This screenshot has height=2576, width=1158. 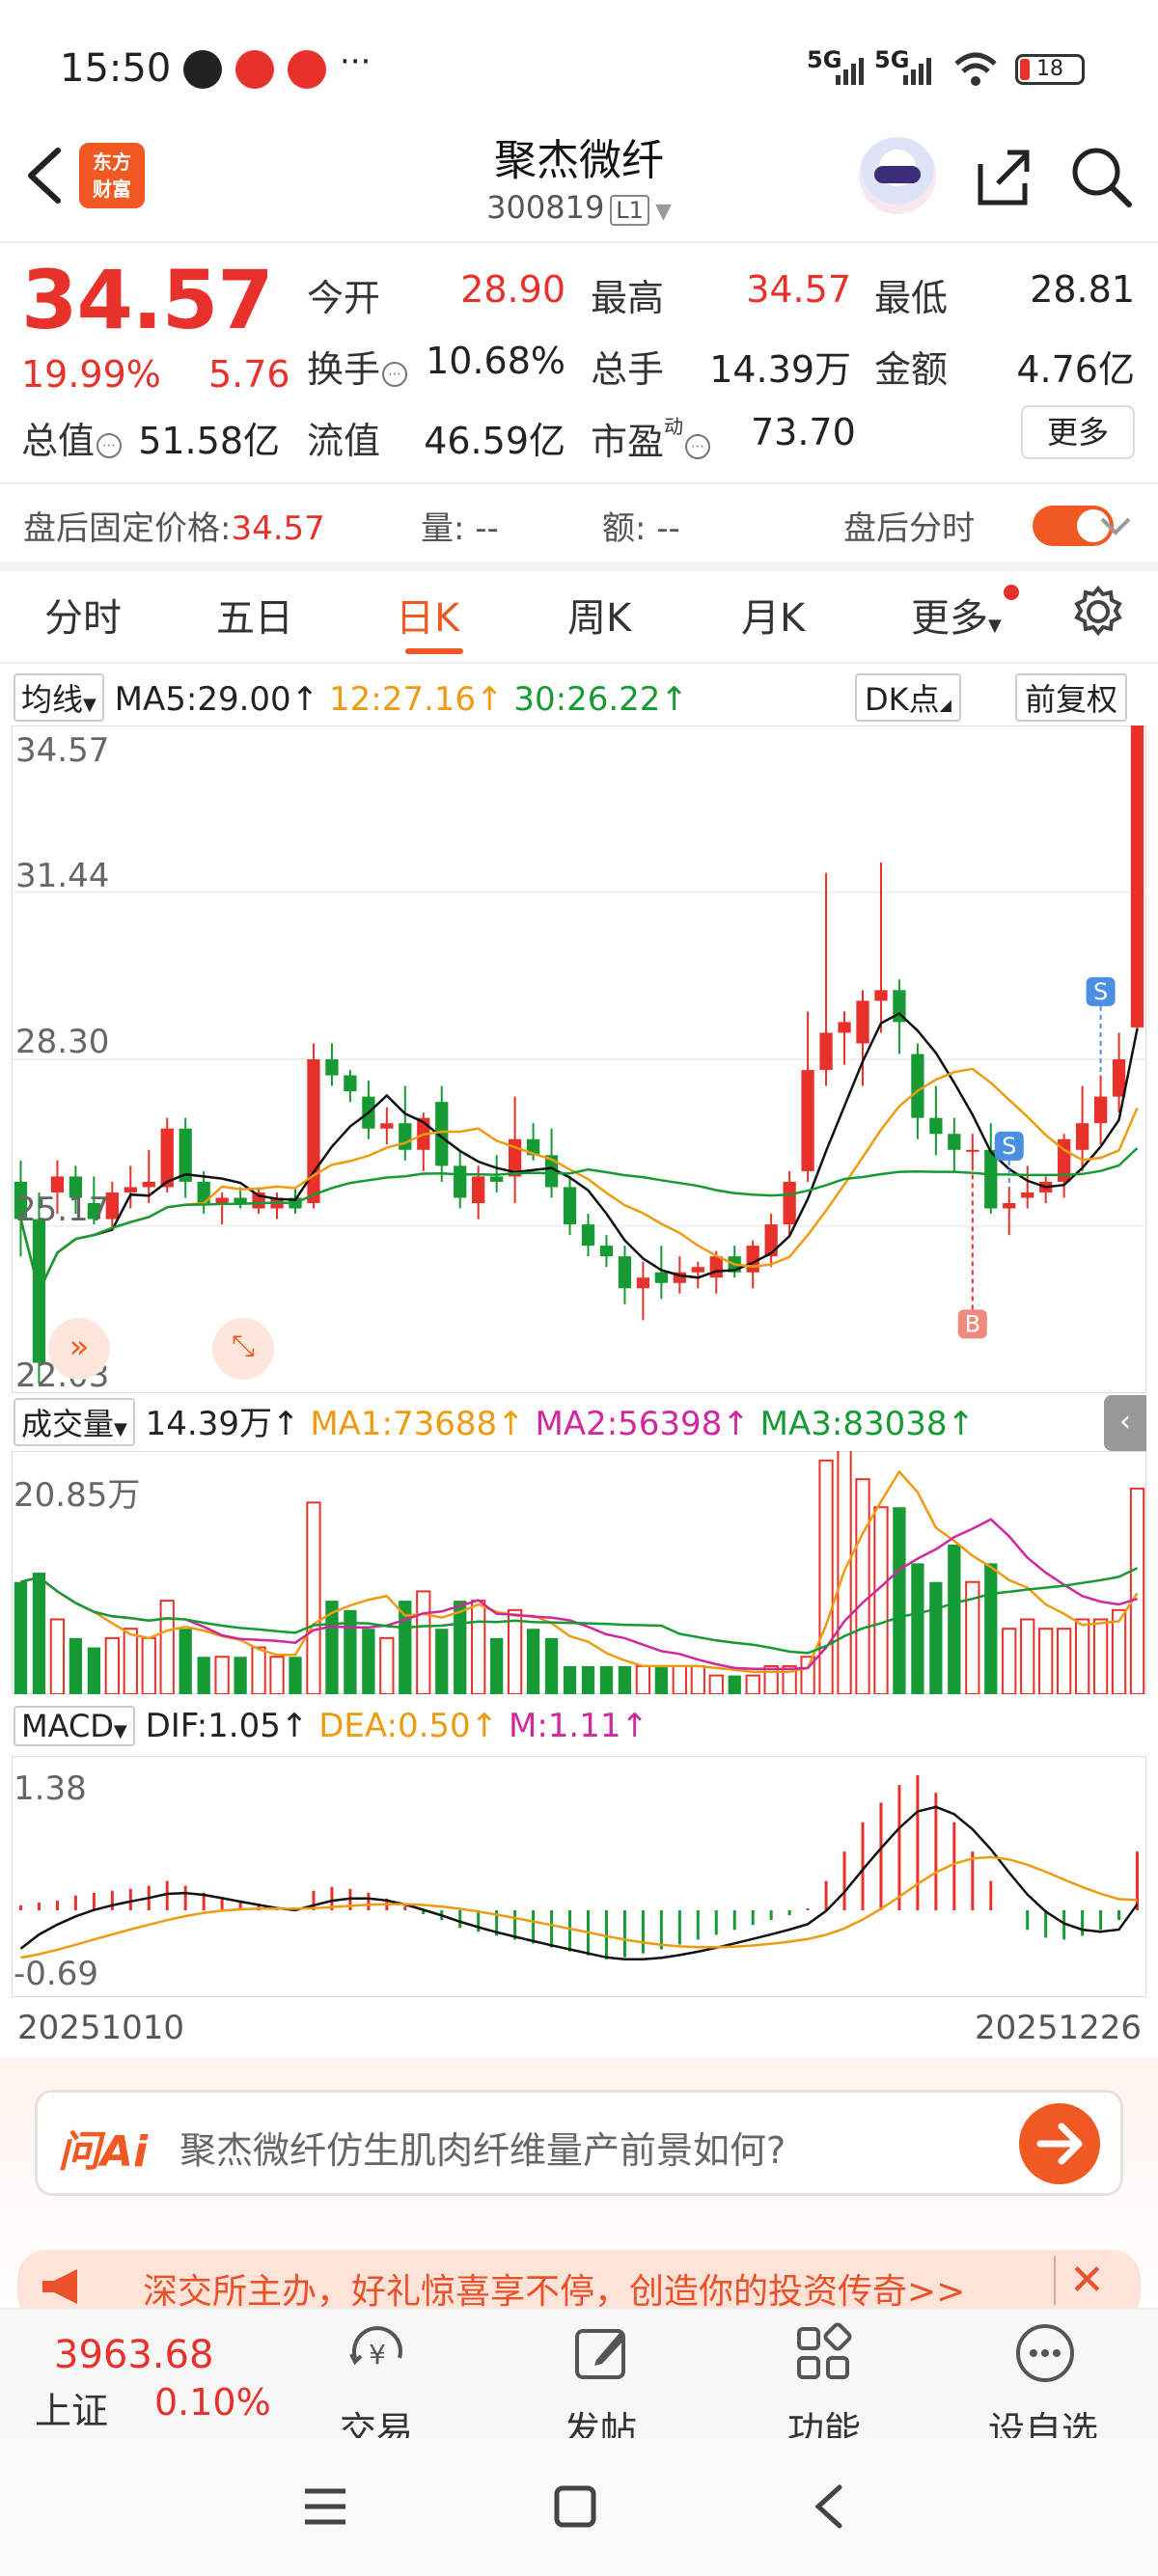 I want to click on scroll-left-button: », so click(x=79, y=1349).